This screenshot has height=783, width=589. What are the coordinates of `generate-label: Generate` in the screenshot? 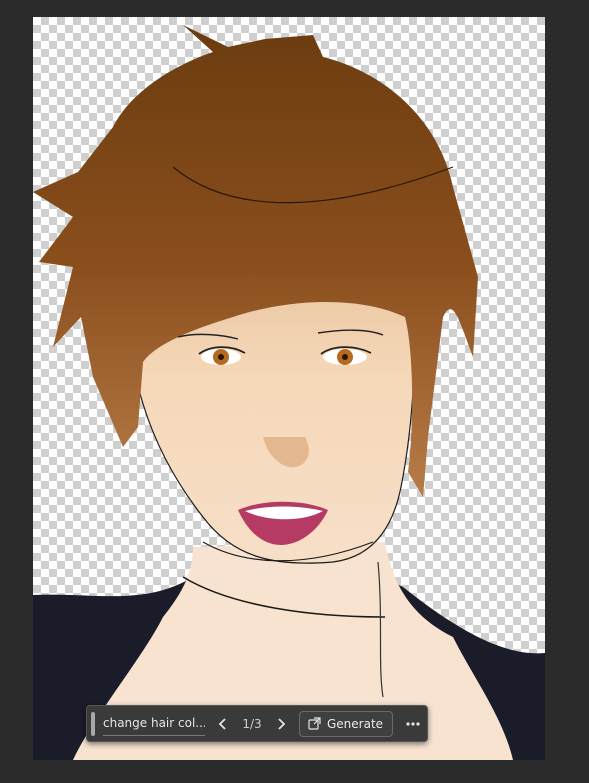 It's located at (355, 723).